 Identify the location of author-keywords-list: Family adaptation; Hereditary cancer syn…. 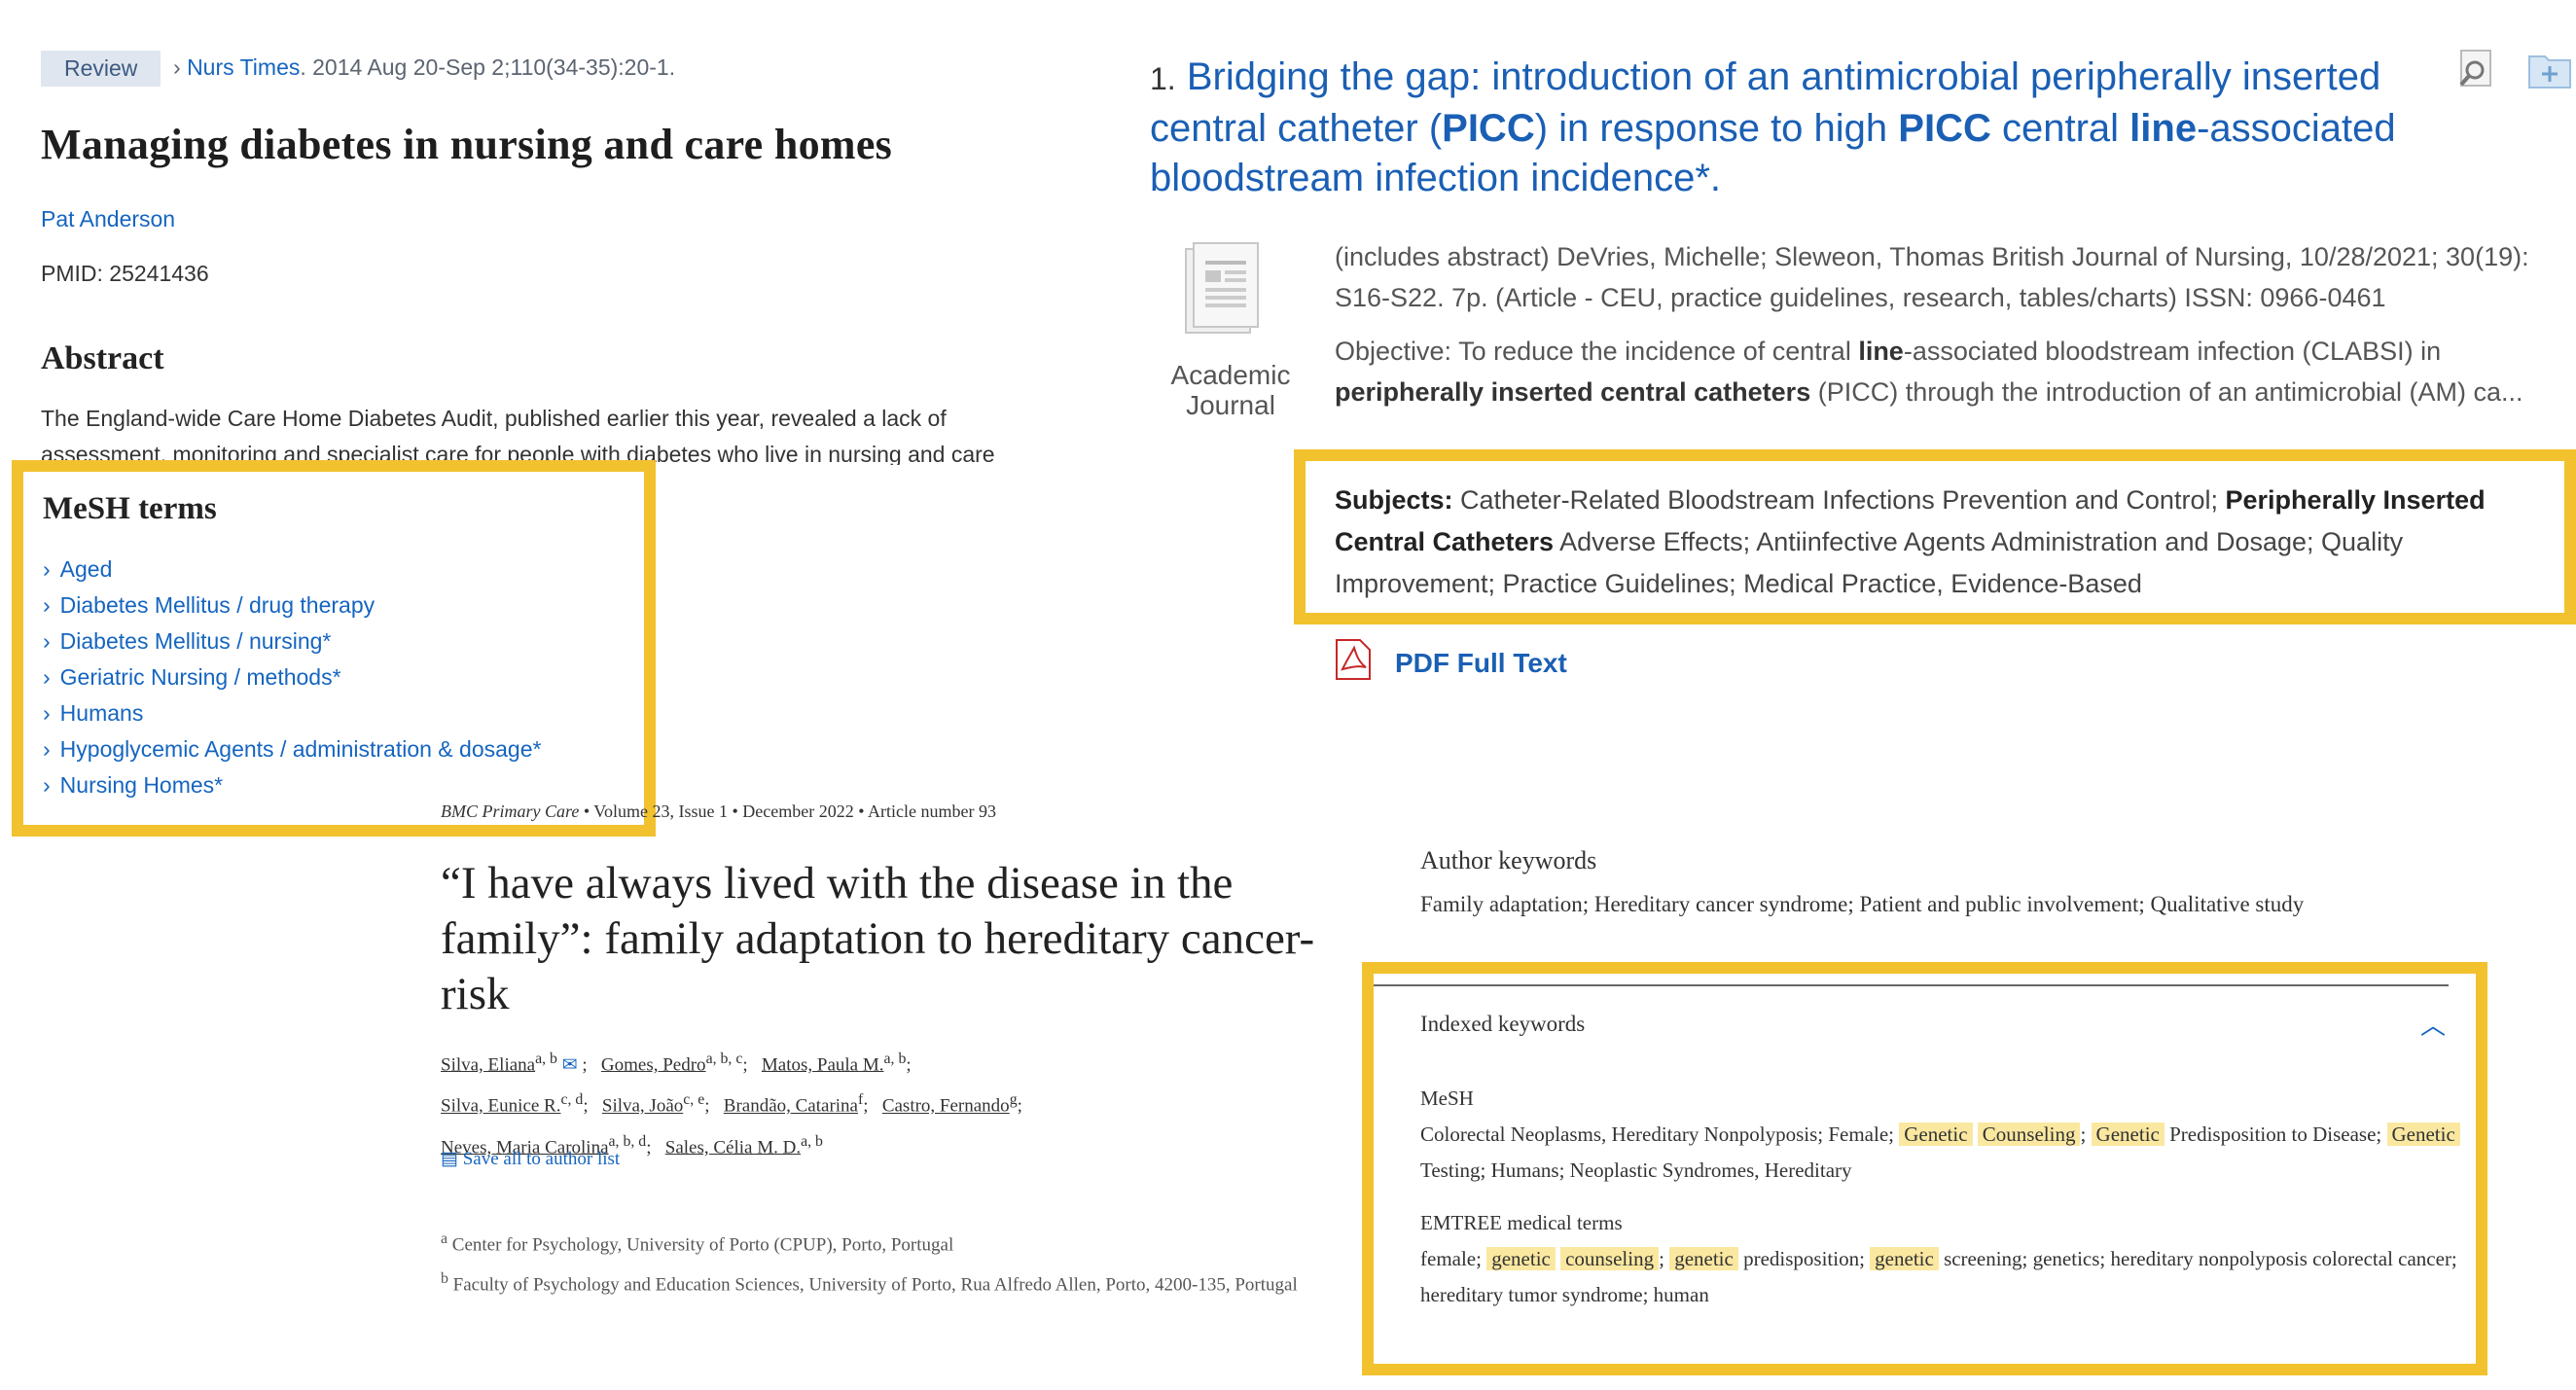
(1862, 904).